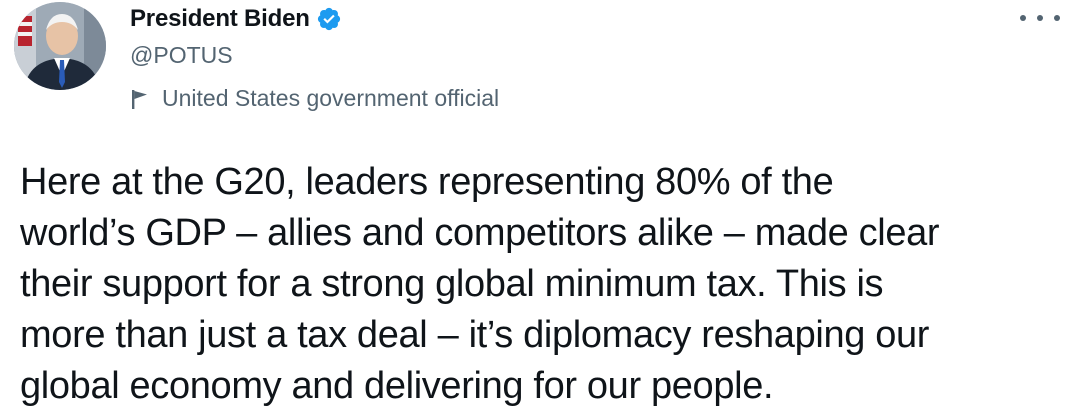  What do you see at coordinates (181, 55) in the screenshot?
I see `author-handle: @POTUS` at bounding box center [181, 55].